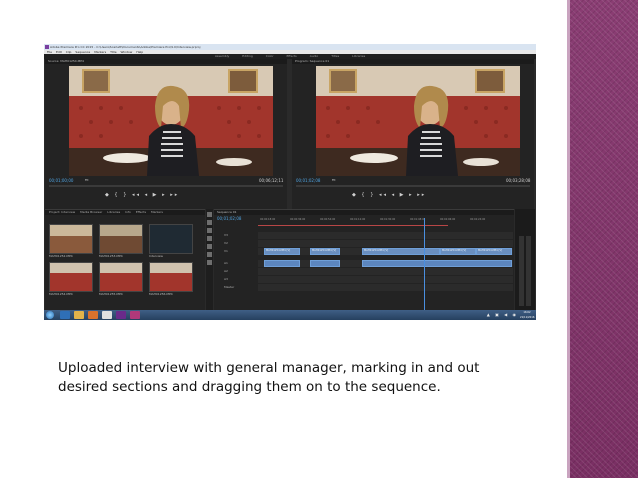  Describe the element at coordinates (209, 246) in the screenshot. I see `slip-tool-icon` at that location.